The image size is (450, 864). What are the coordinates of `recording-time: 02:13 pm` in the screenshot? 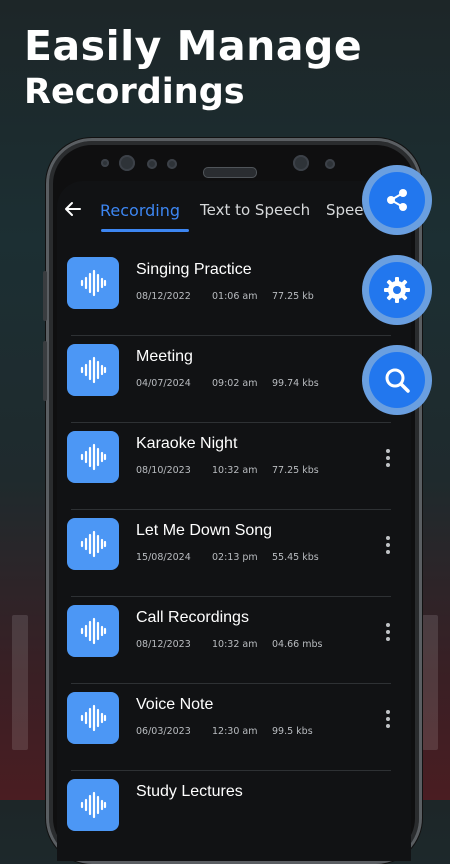 It's located at (235, 557).